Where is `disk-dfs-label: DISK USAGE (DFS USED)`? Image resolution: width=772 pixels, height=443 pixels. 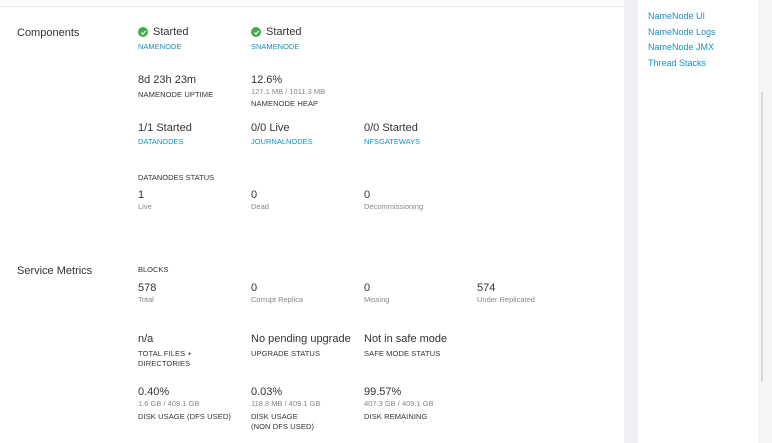
disk-dfs-label: DISK USAGE (DFS USED) is located at coordinates (184, 416).